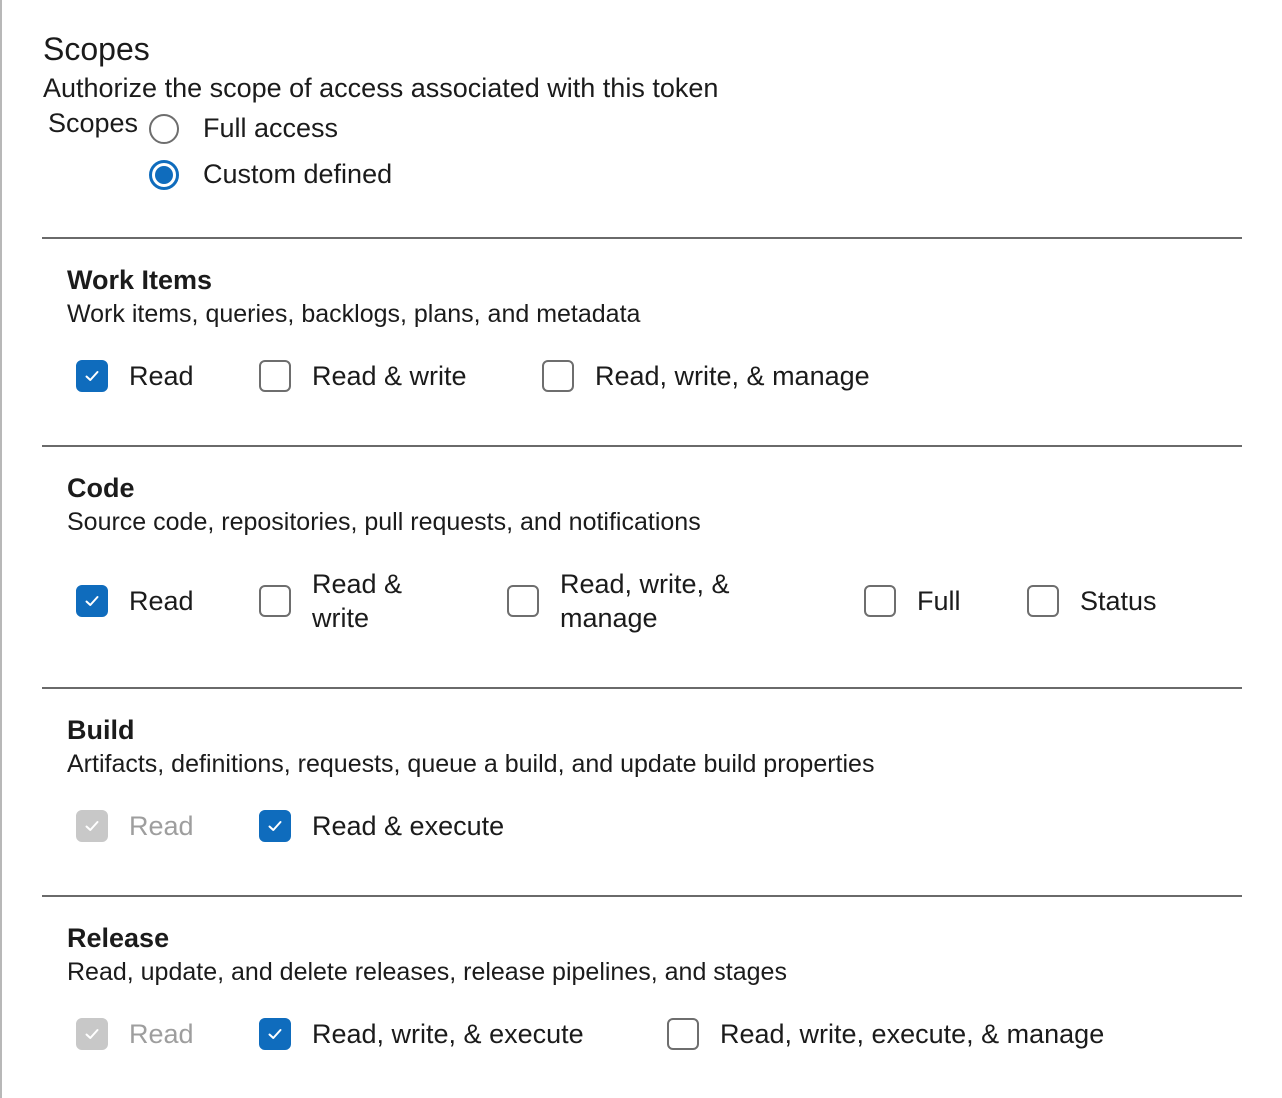 The width and height of the screenshot is (1282, 1098). Describe the element at coordinates (298, 174) in the screenshot. I see `radio-label: Custom defined` at that location.